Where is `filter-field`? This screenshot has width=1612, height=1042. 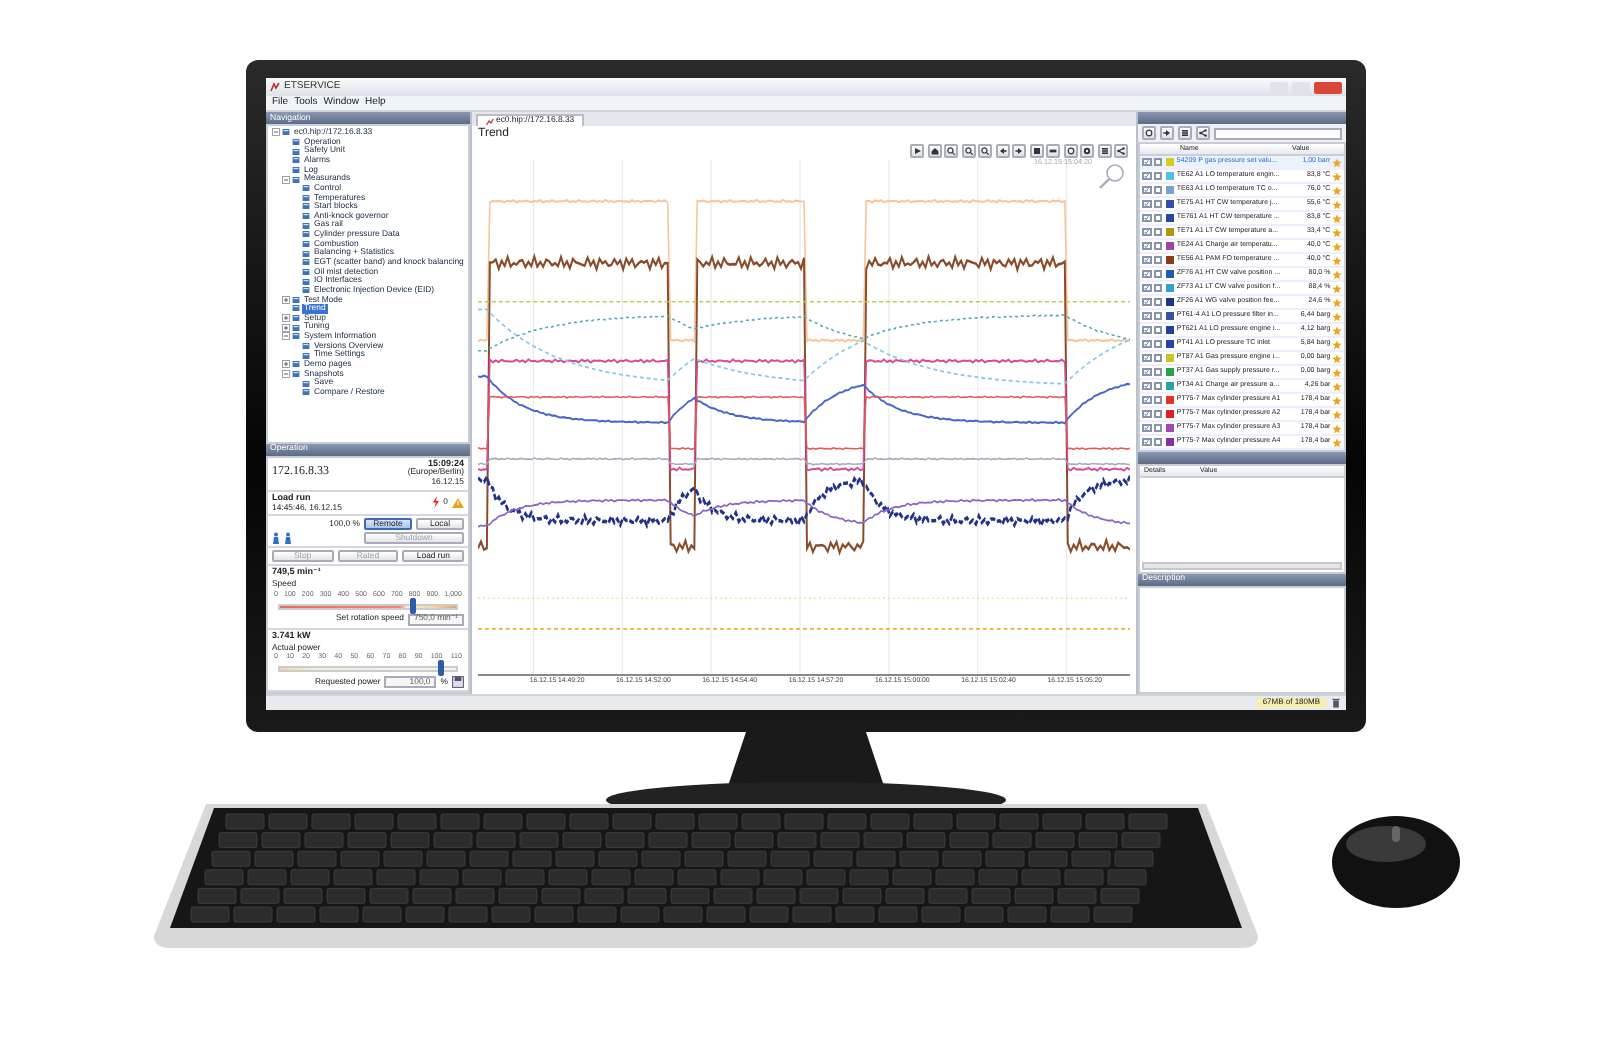
filter-field is located at coordinates (1278, 133).